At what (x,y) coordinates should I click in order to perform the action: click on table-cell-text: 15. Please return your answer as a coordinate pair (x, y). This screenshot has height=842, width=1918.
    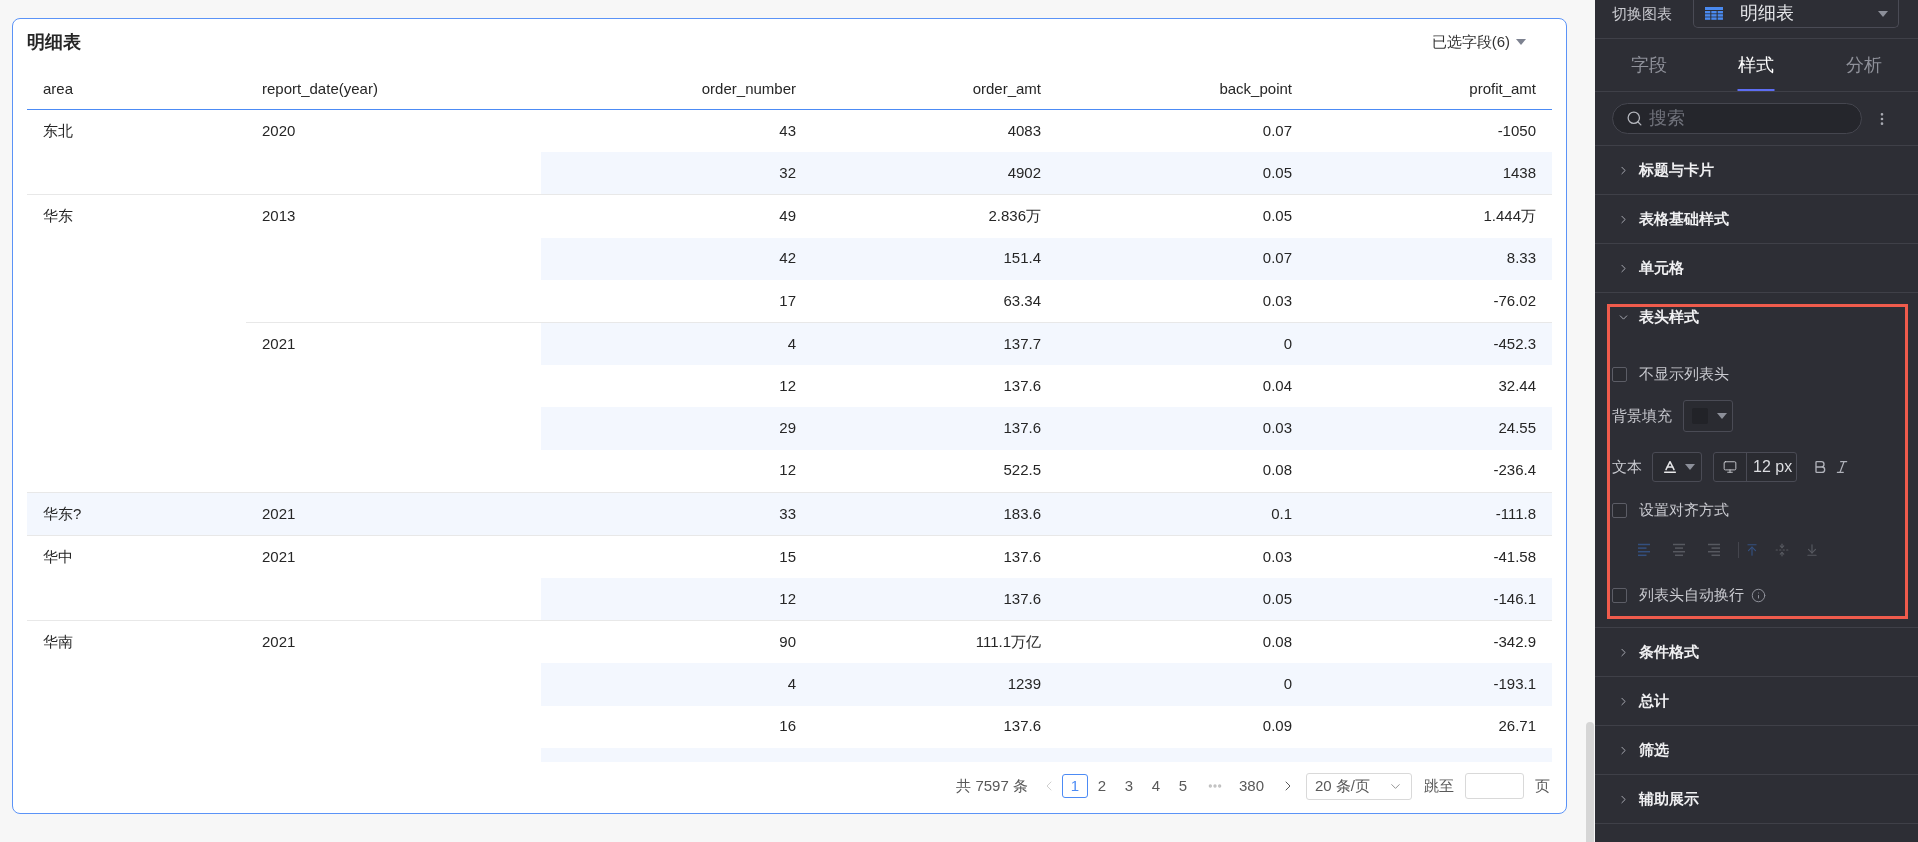
    Looking at the image, I should click on (787, 556).